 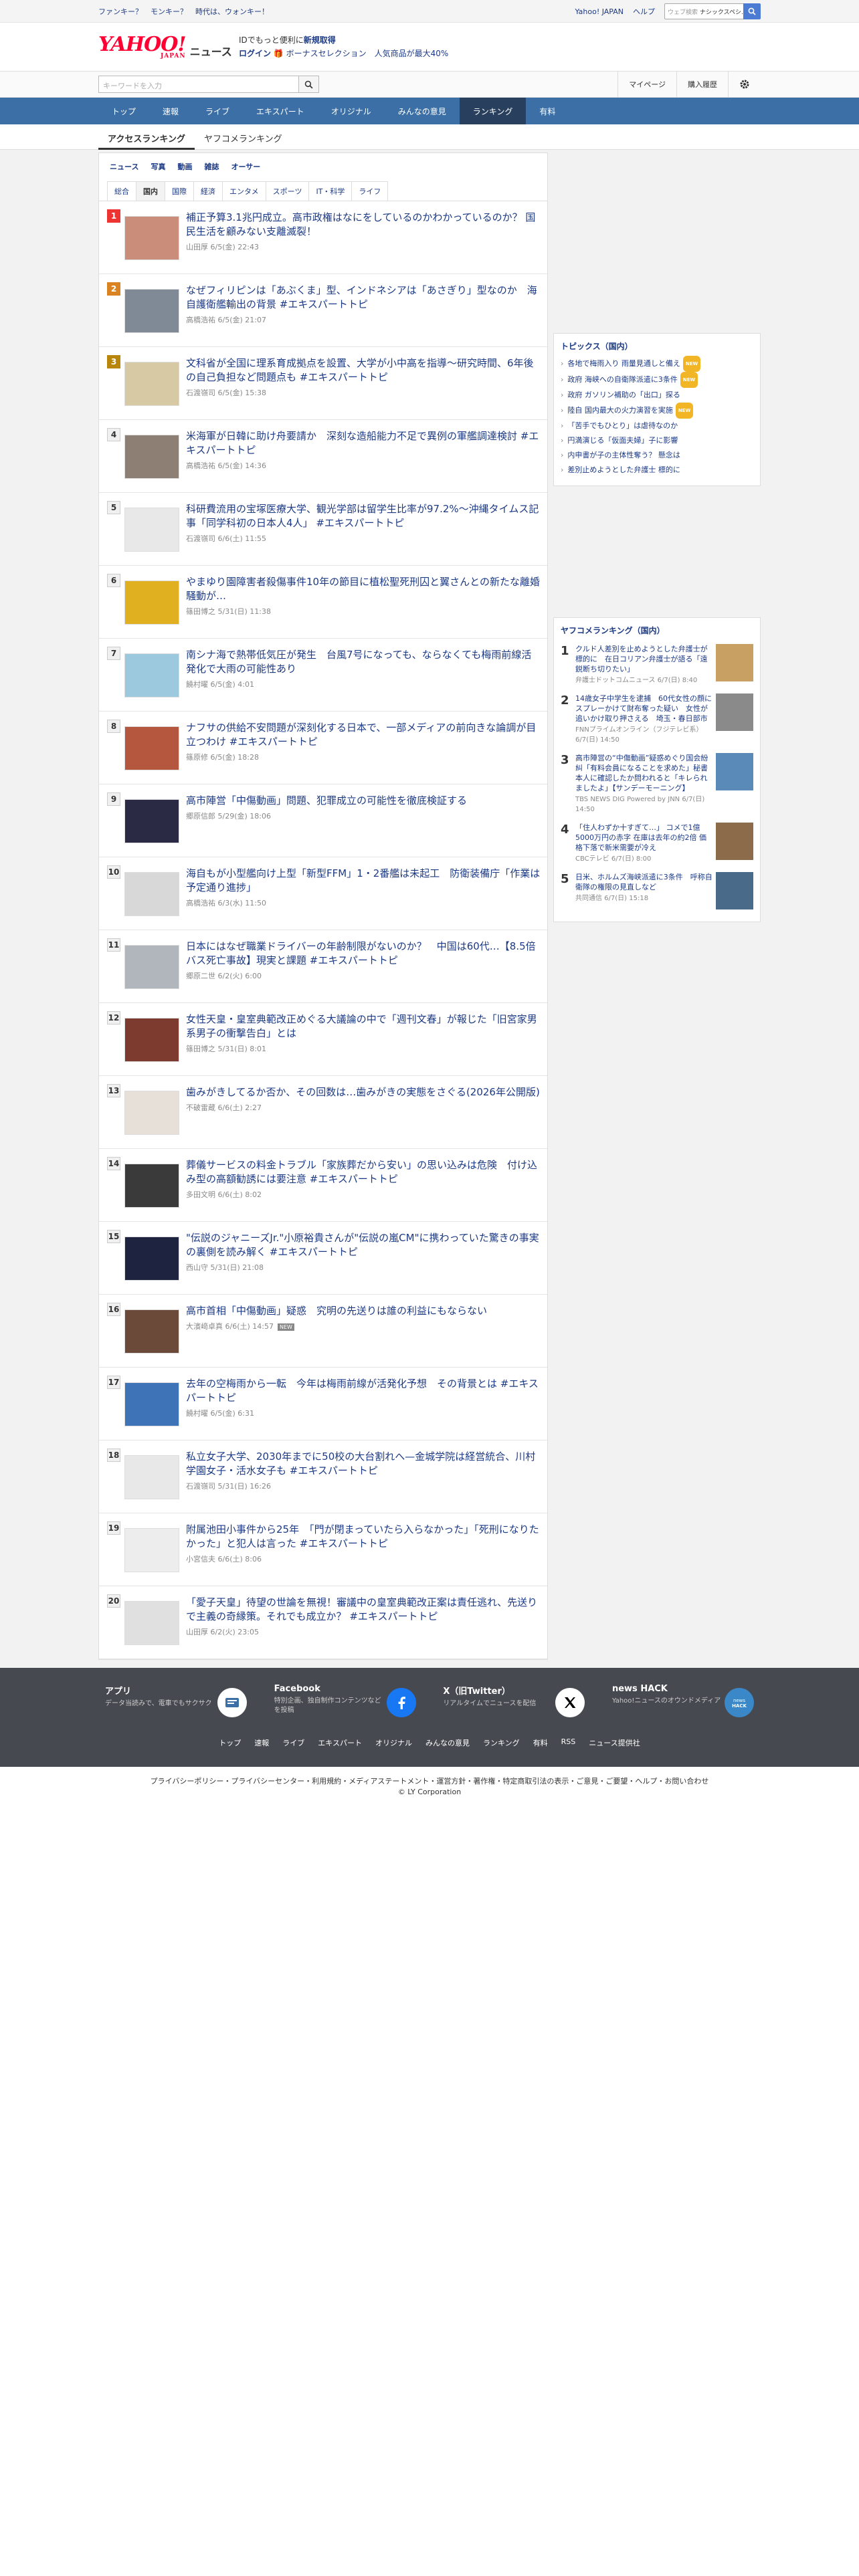 What do you see at coordinates (243, 141) in the screenshot?
I see `tab-yahoo-comment-ranking: ヤフコメランキング` at bounding box center [243, 141].